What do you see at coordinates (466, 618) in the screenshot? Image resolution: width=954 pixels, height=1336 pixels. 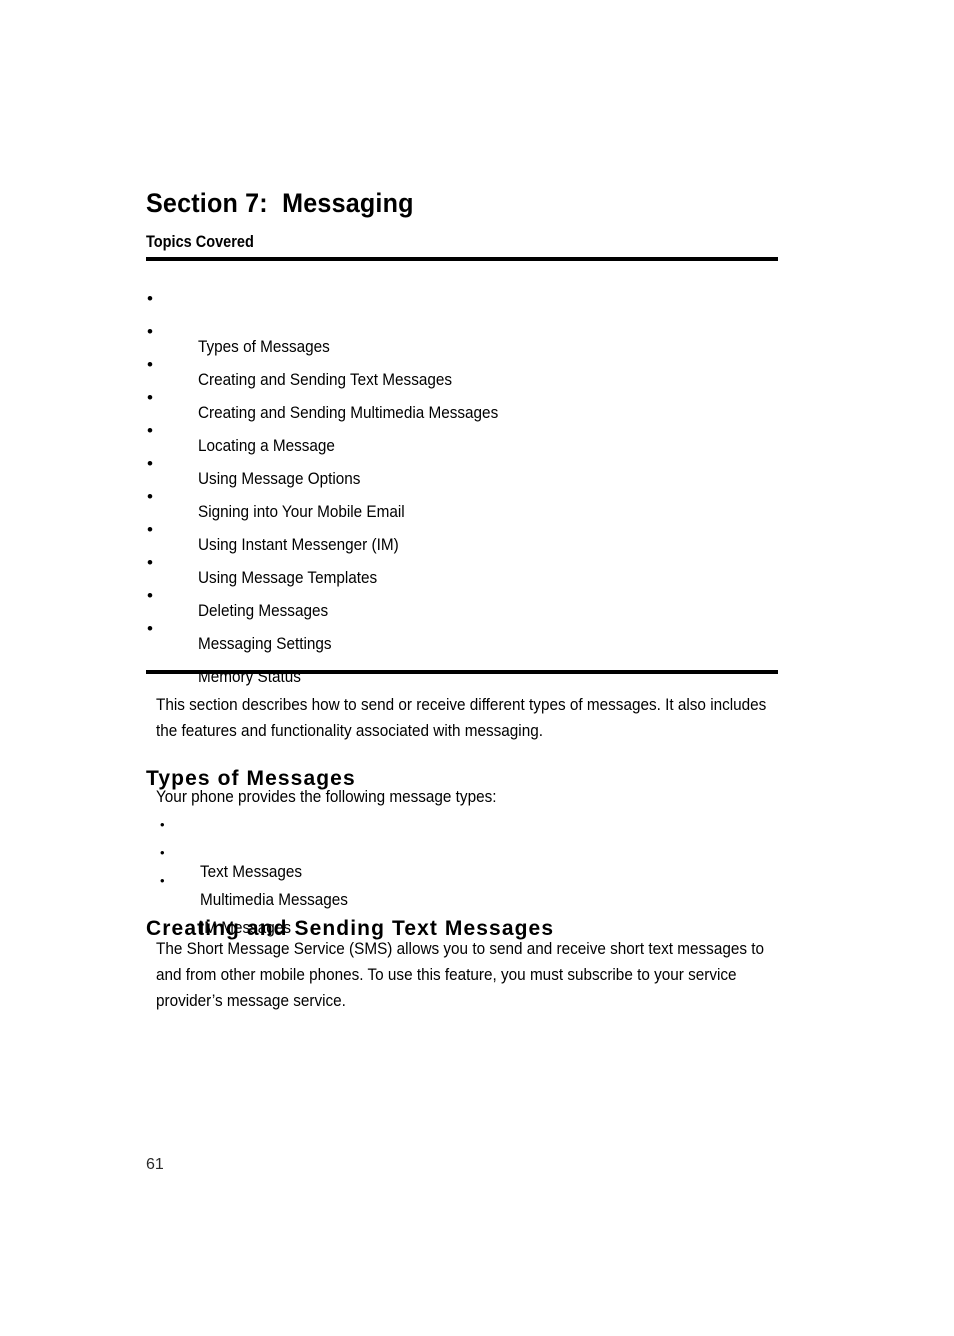 I see `list-item: • Messaging Settings` at bounding box center [466, 618].